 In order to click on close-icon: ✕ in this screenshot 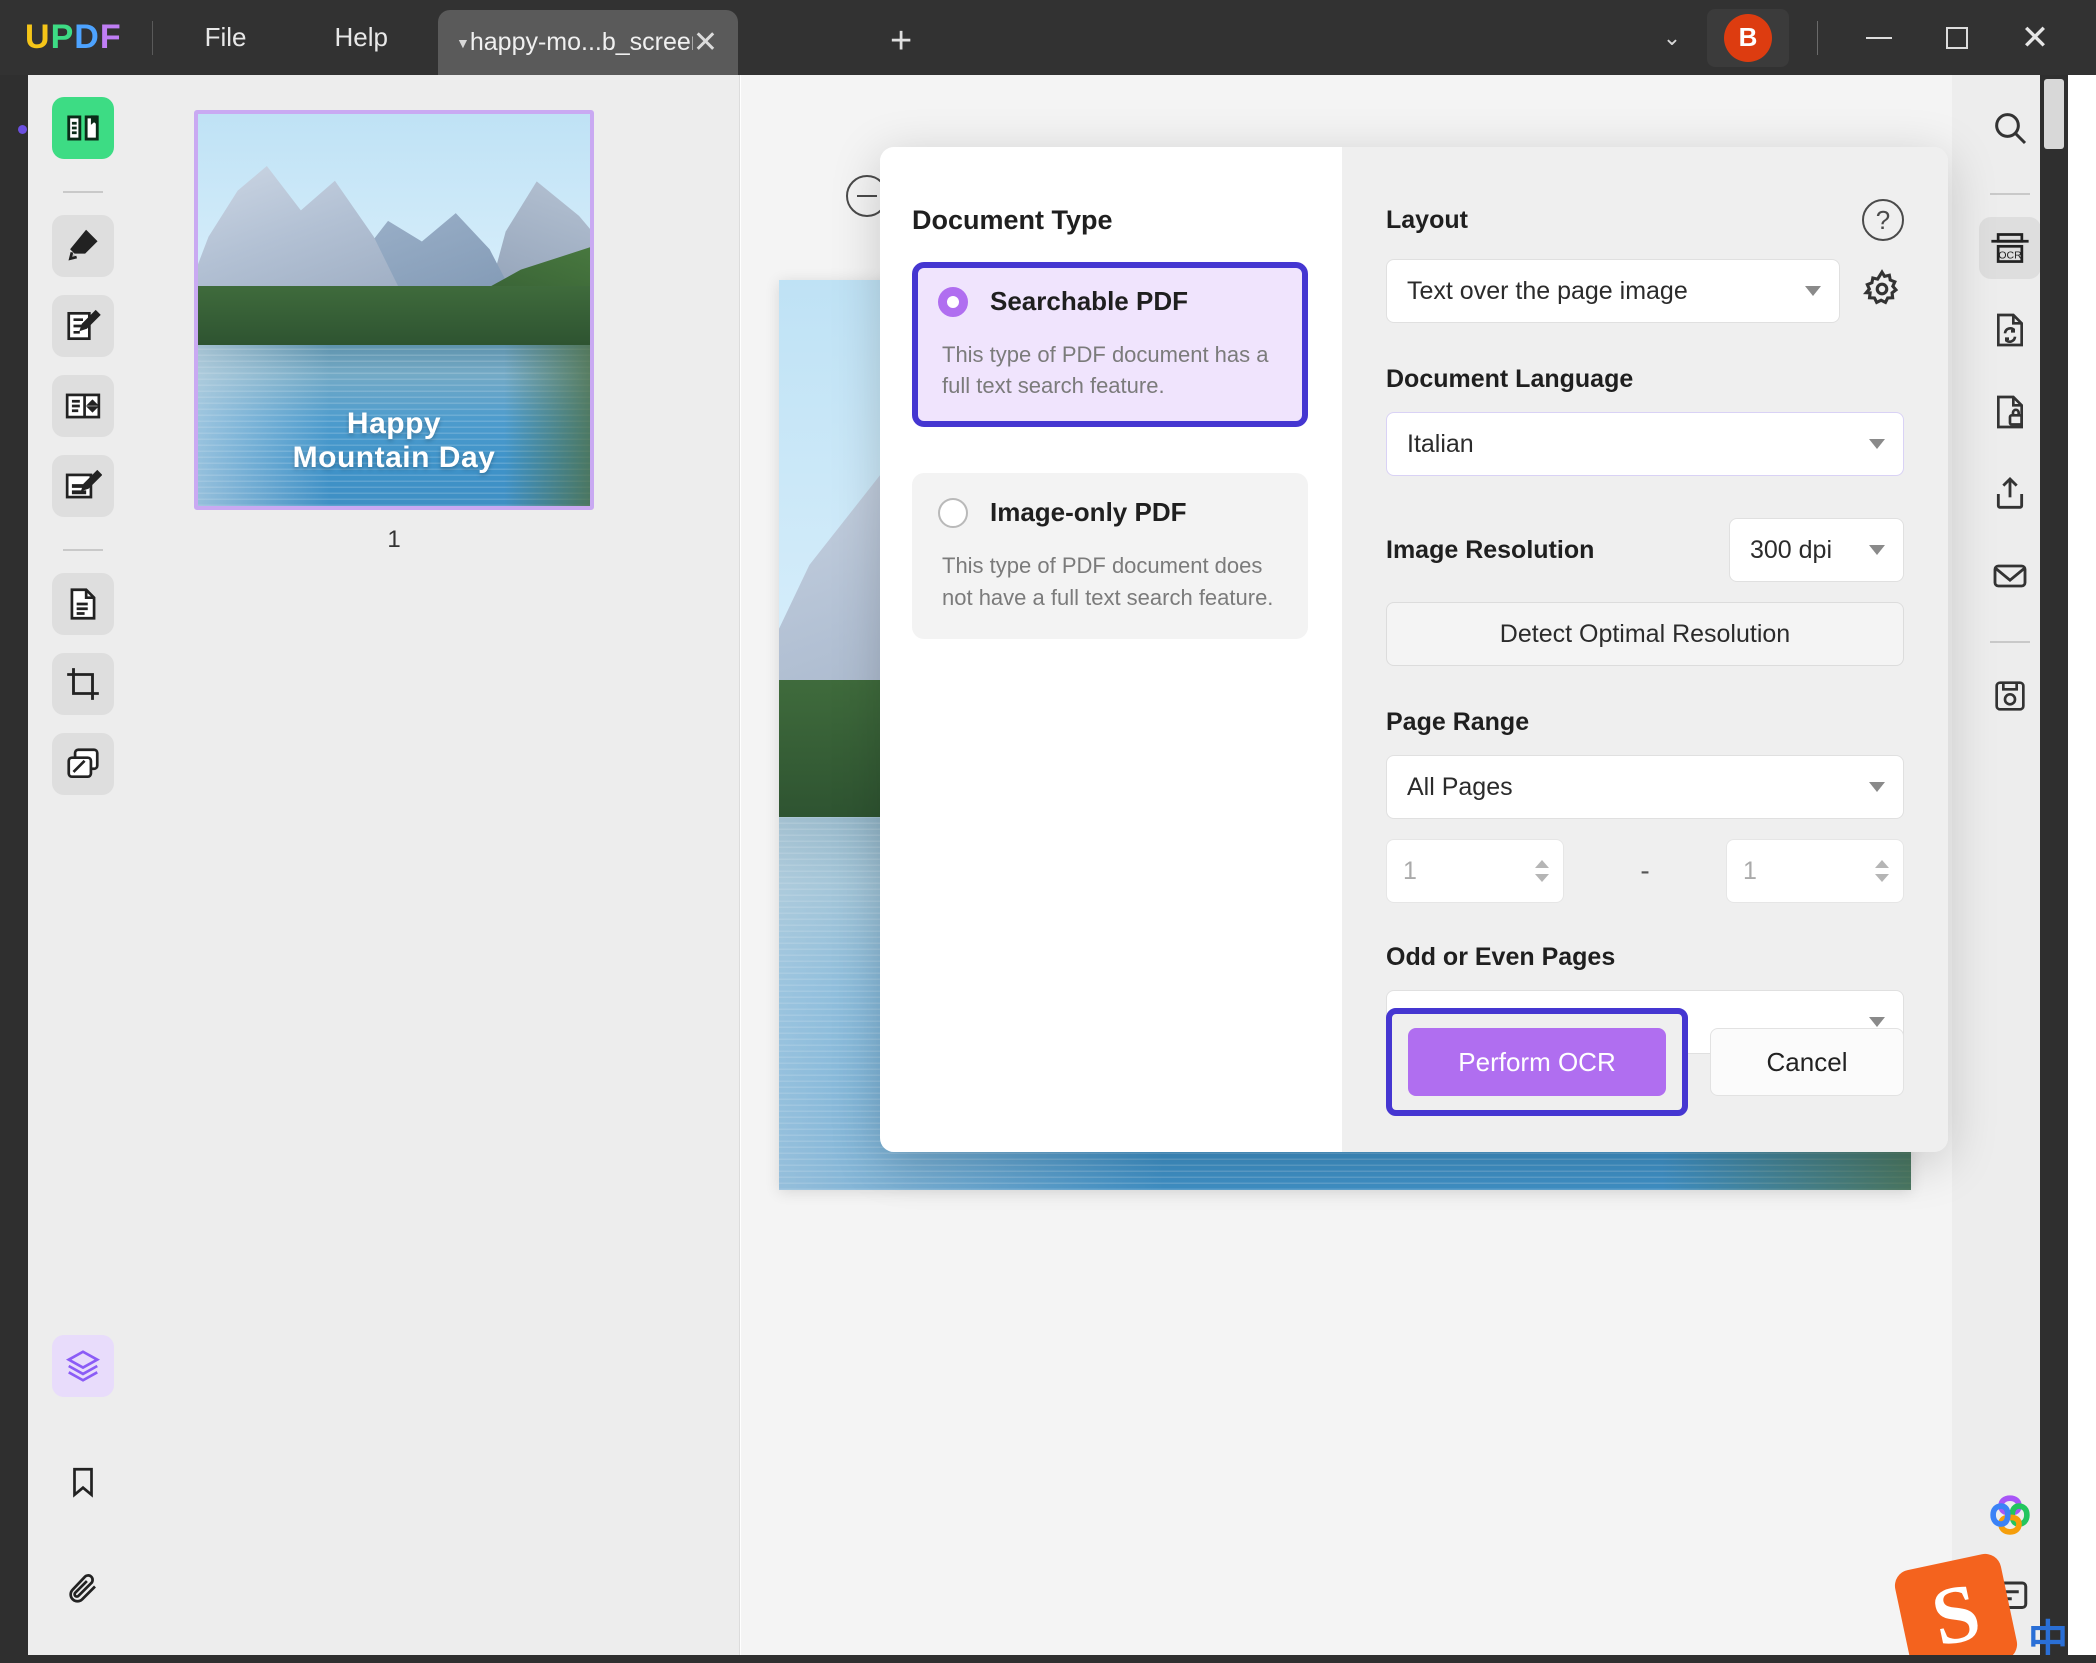, I will do `click(705, 42)`.